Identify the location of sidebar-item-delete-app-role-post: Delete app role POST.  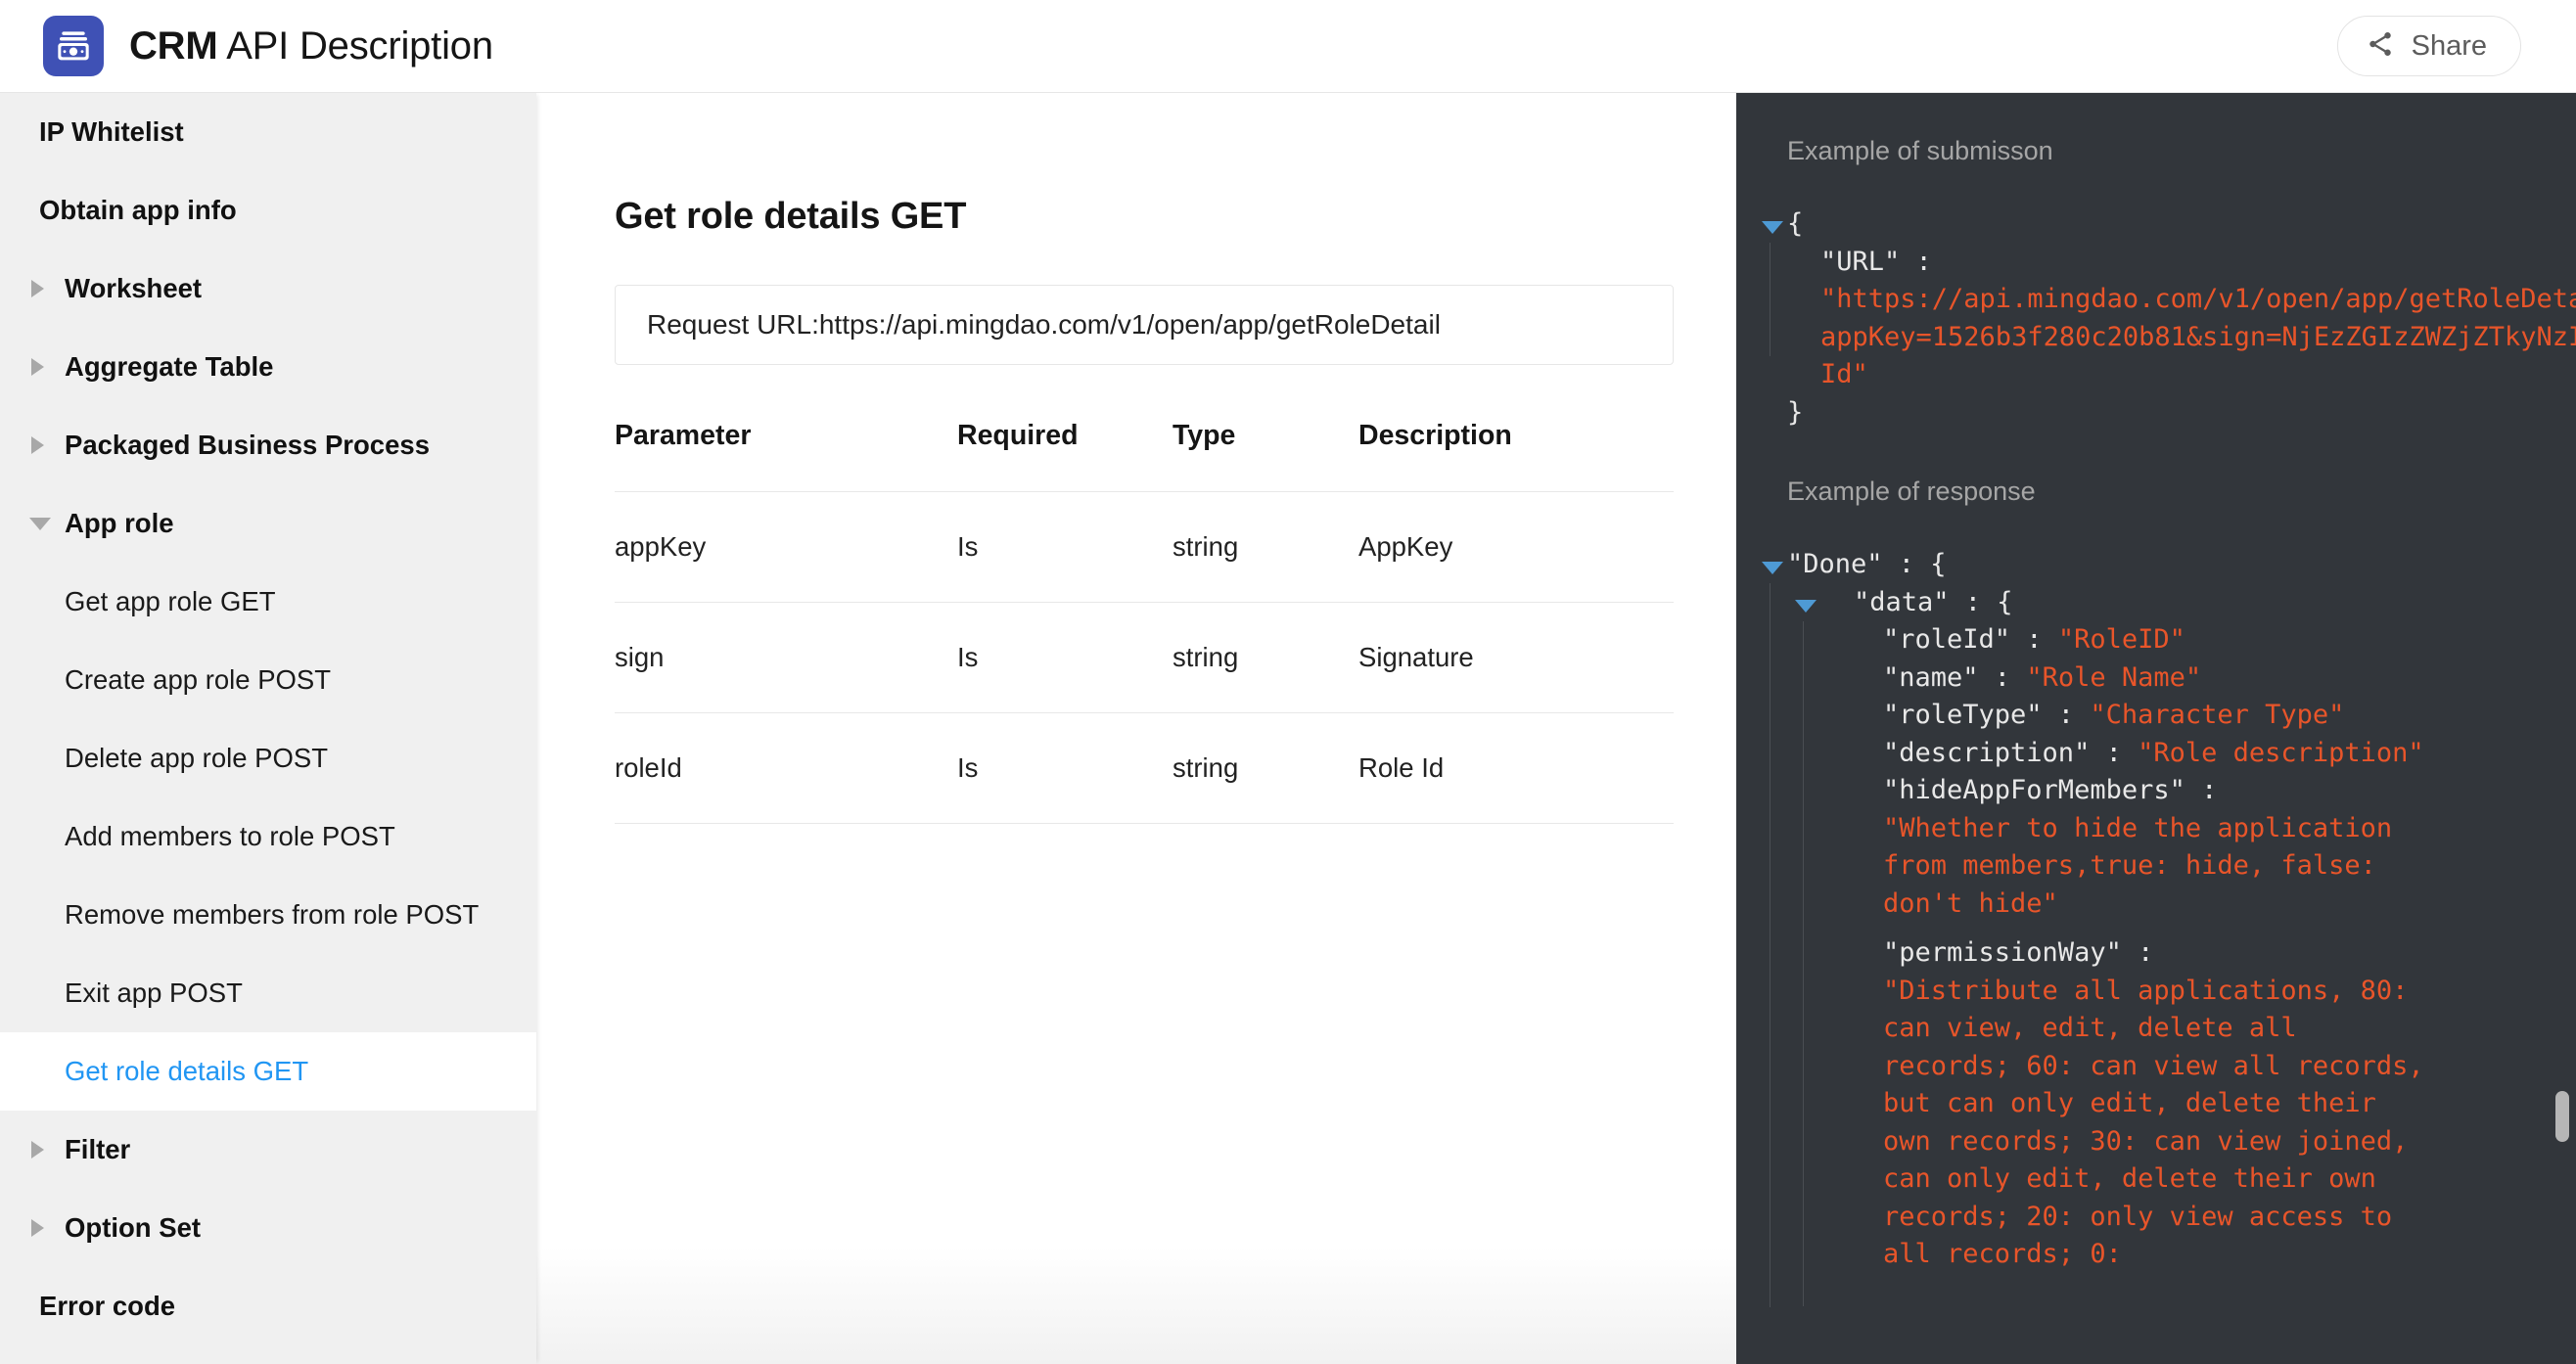
(268, 758).